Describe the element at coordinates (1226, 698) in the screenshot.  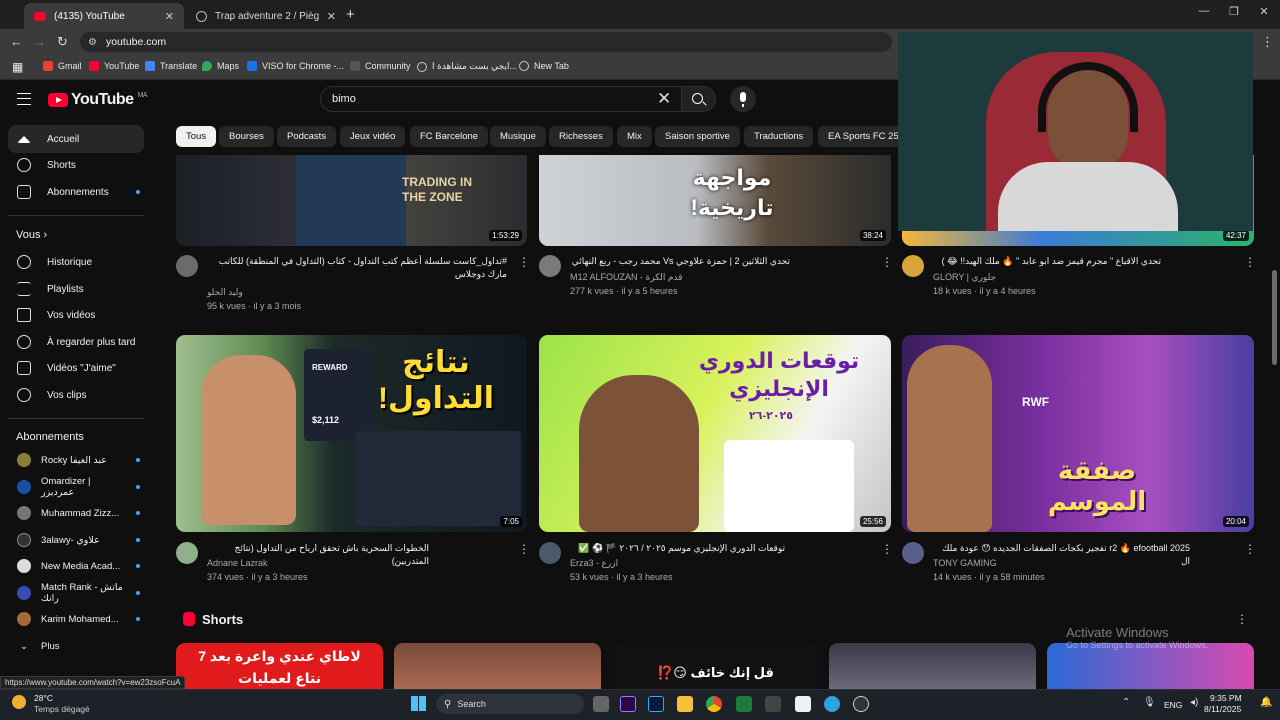
I see `clock-time: 9:35 PM` at that location.